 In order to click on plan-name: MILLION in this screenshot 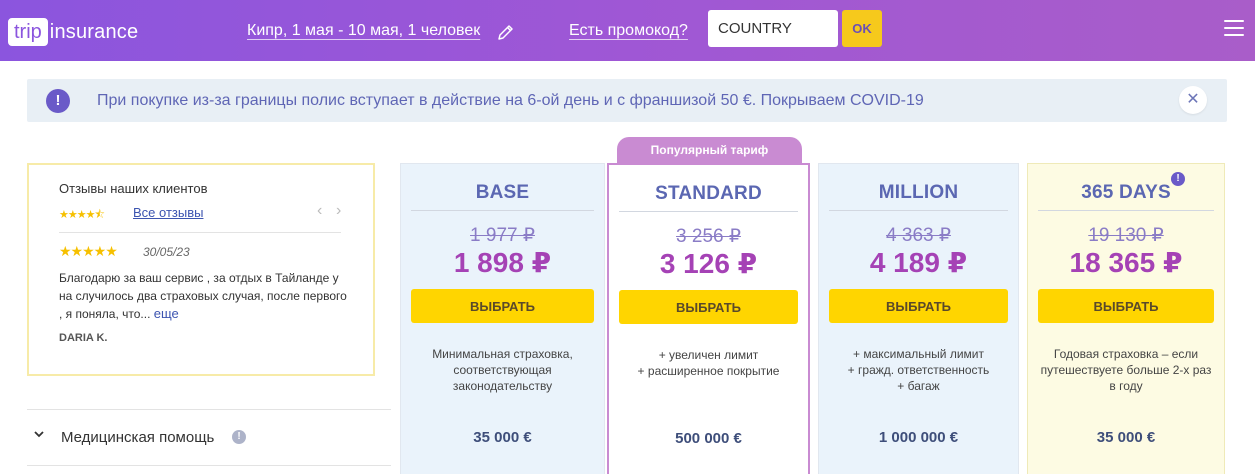, I will do `click(918, 192)`.